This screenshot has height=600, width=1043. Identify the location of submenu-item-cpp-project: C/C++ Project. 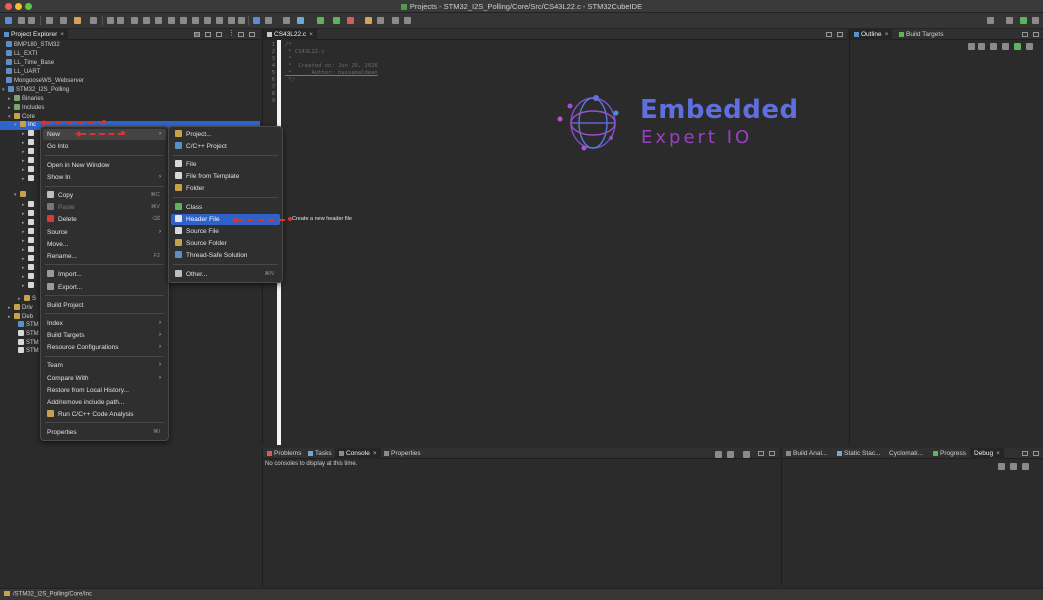
(225, 146).